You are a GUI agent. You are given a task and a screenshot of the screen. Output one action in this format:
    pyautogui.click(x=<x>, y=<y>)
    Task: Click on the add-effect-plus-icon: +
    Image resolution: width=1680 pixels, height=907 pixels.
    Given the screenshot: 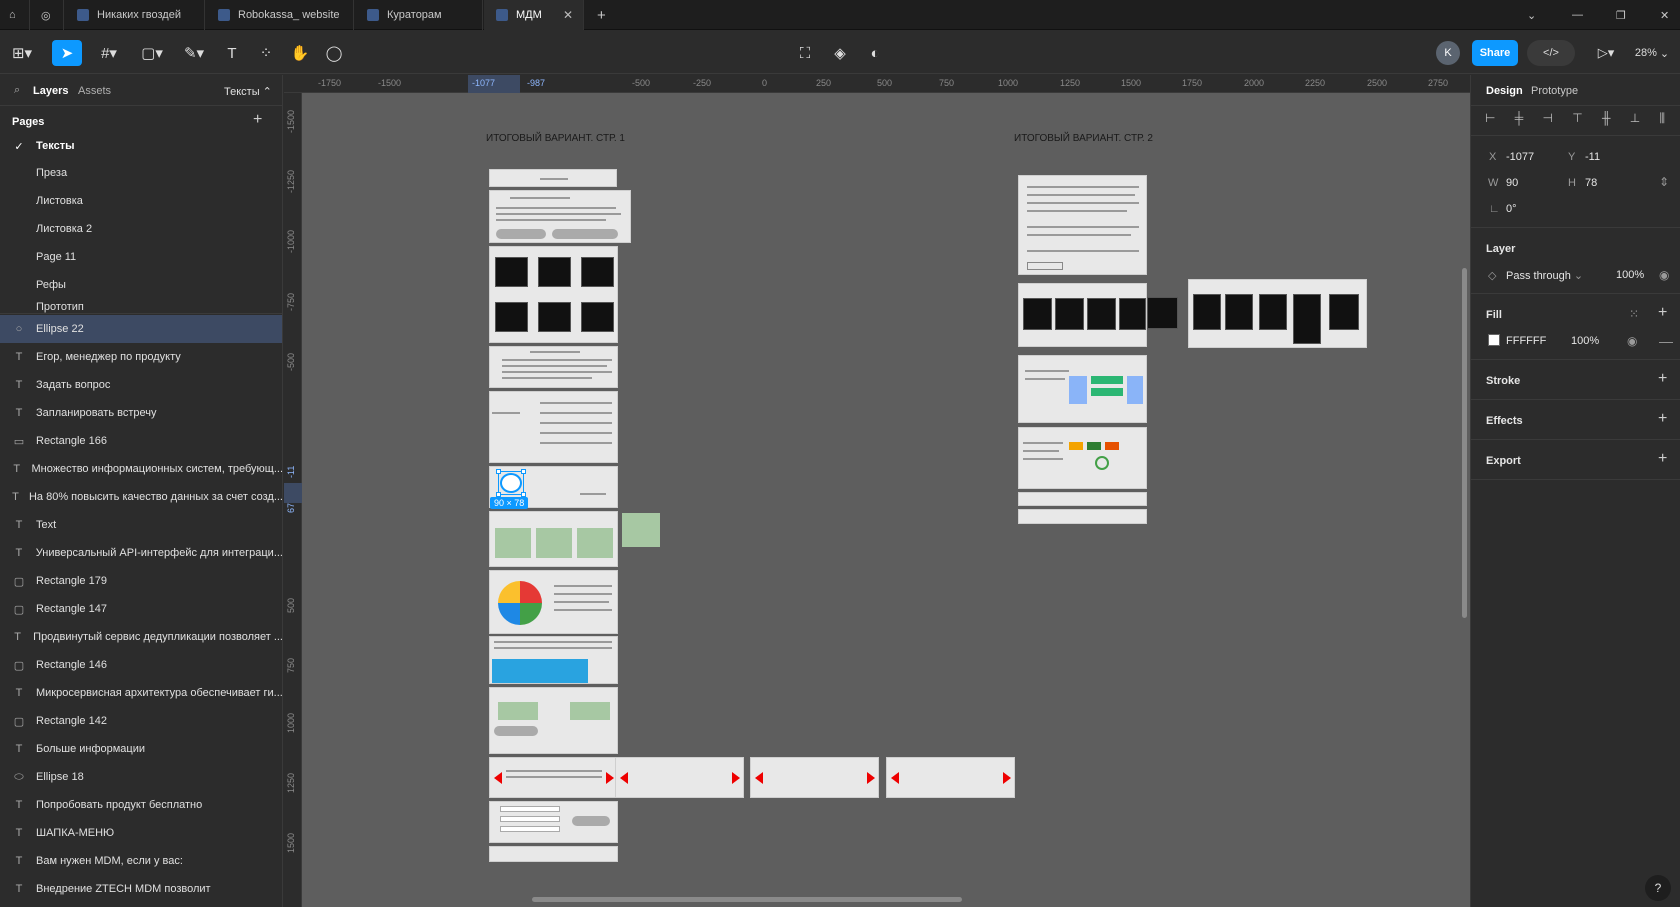 What is the action you would take?
    pyautogui.click(x=1662, y=419)
    